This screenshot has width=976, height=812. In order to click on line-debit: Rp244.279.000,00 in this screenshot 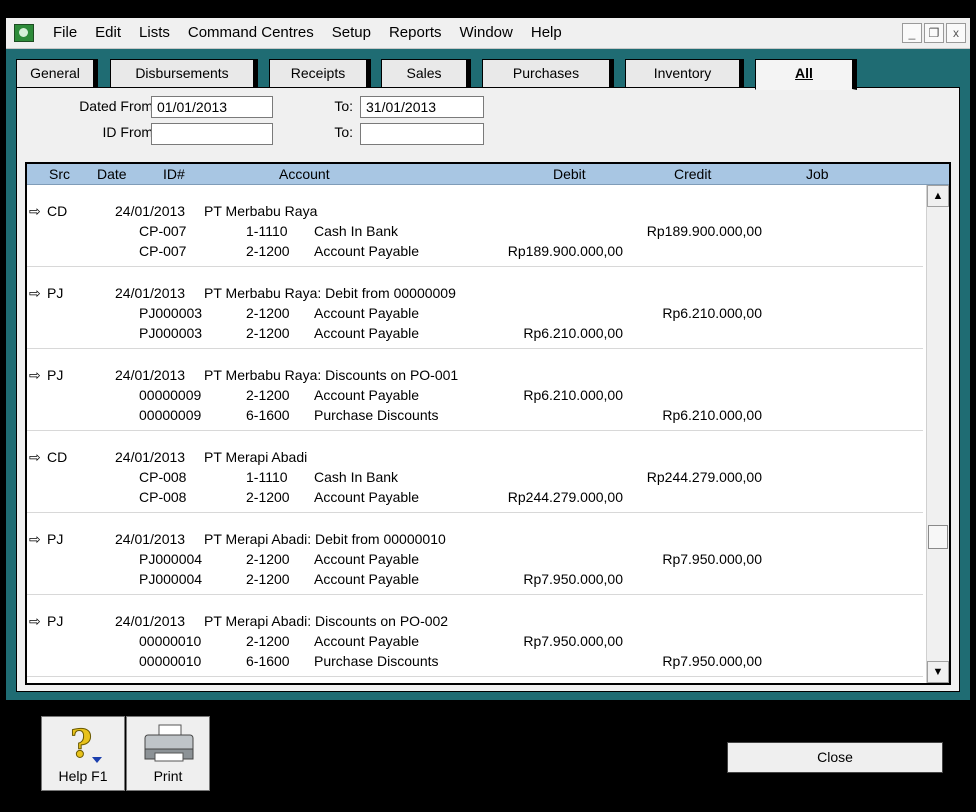, I will do `click(565, 497)`.